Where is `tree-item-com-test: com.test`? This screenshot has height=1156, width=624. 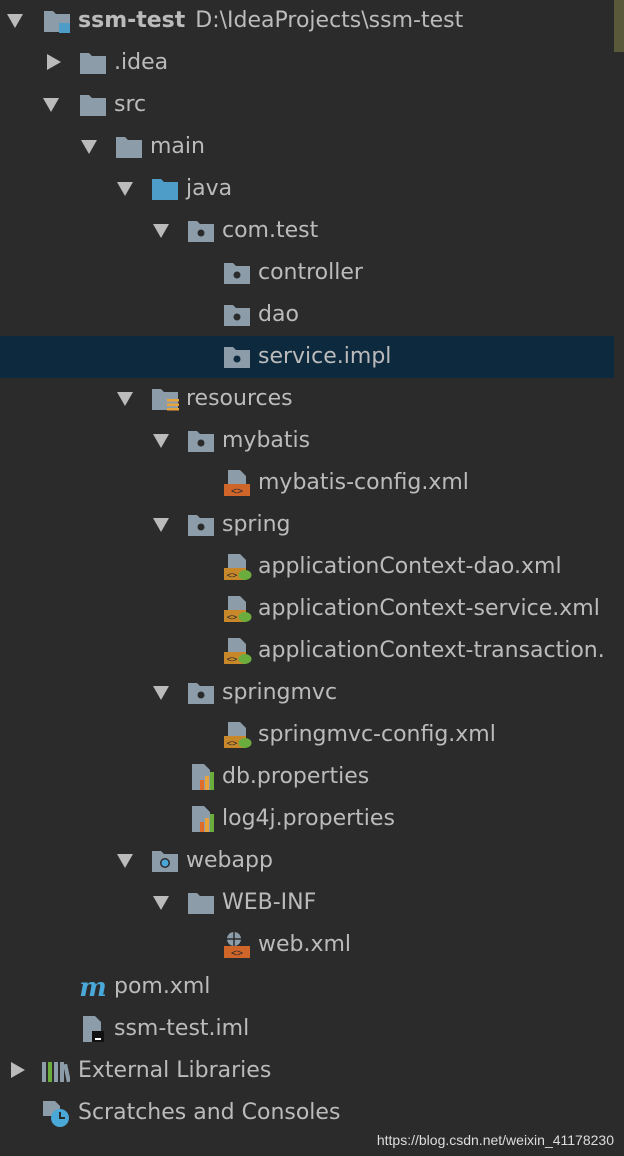
tree-item-com-test: com.test is located at coordinates (307, 231).